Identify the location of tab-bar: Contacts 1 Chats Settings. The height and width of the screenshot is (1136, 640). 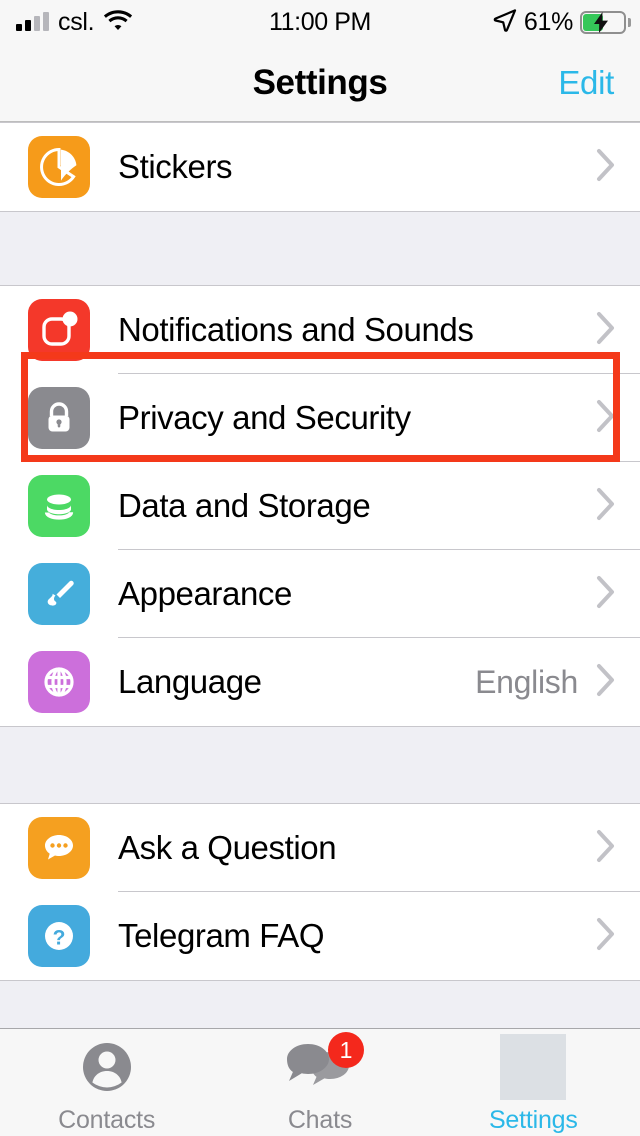
(320, 1082).